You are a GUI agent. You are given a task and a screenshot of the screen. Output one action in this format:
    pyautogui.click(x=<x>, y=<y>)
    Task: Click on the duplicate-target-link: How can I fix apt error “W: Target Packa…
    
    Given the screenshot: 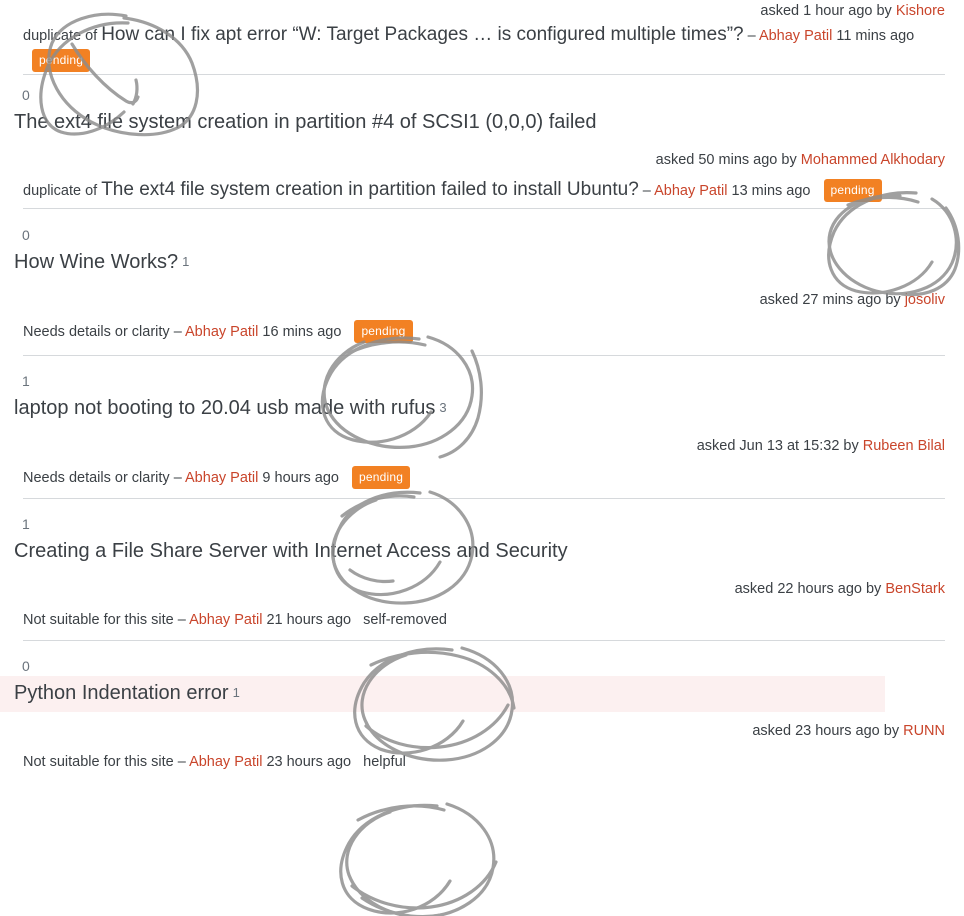 What is the action you would take?
    pyautogui.click(x=422, y=34)
    